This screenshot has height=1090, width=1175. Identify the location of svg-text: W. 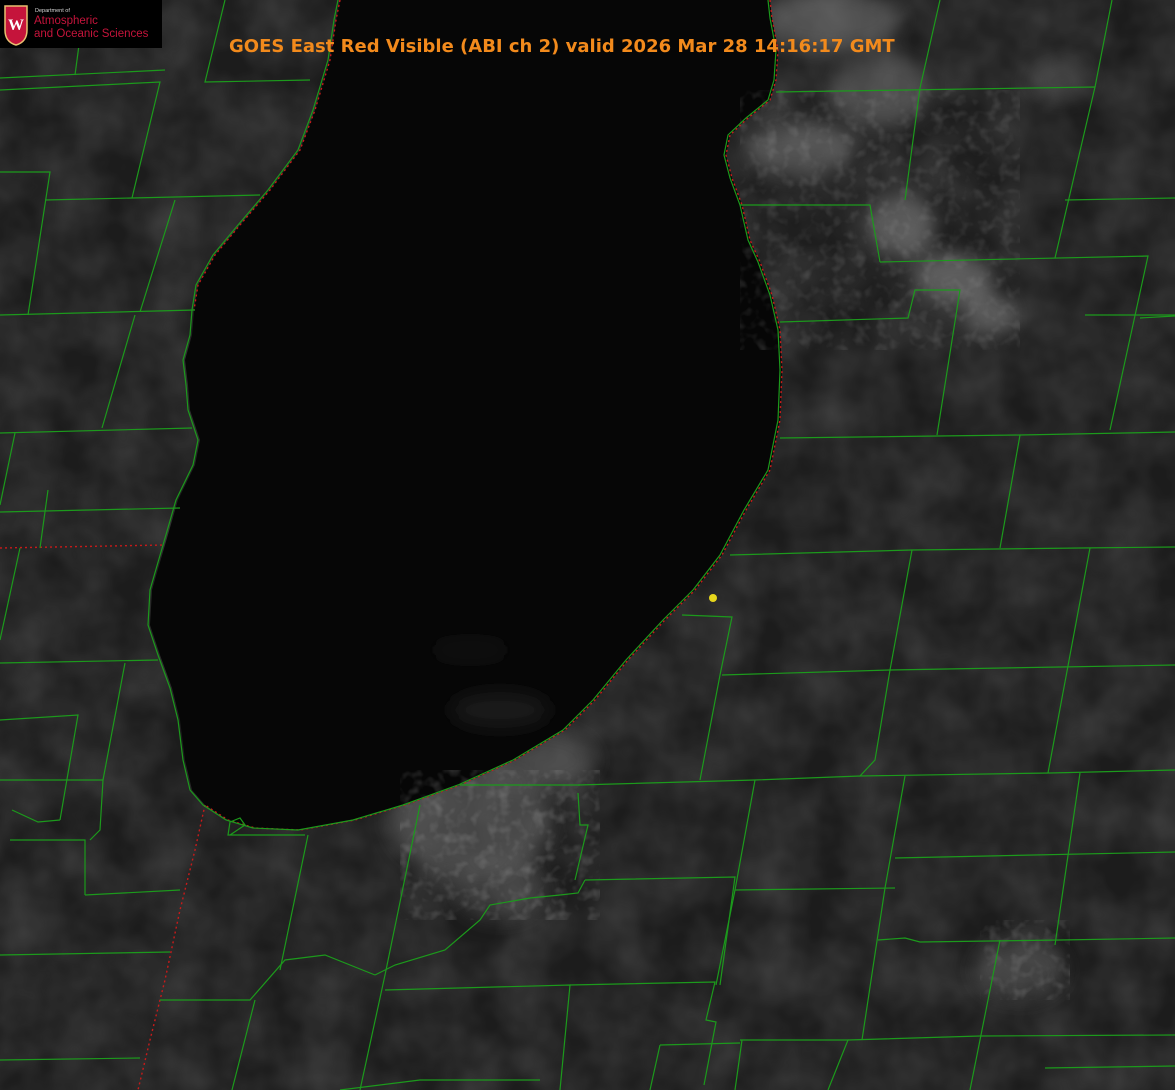
(16, 25).